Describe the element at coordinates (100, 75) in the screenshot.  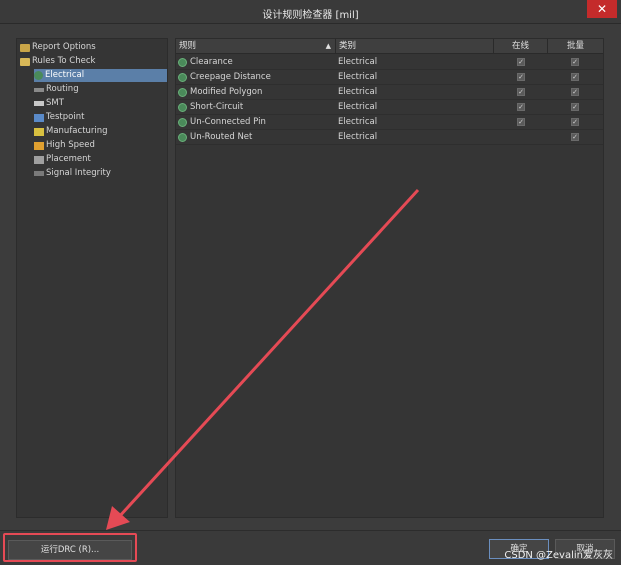
I see `tree-item-electrical: Electrical` at that location.